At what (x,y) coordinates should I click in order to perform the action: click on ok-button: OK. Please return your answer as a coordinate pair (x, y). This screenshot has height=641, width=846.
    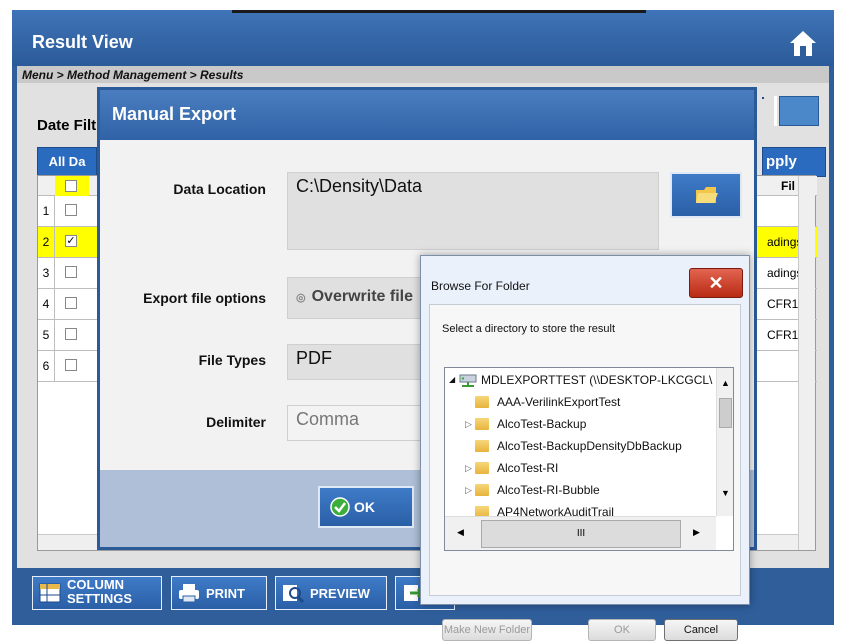
    Looking at the image, I should click on (366, 507).